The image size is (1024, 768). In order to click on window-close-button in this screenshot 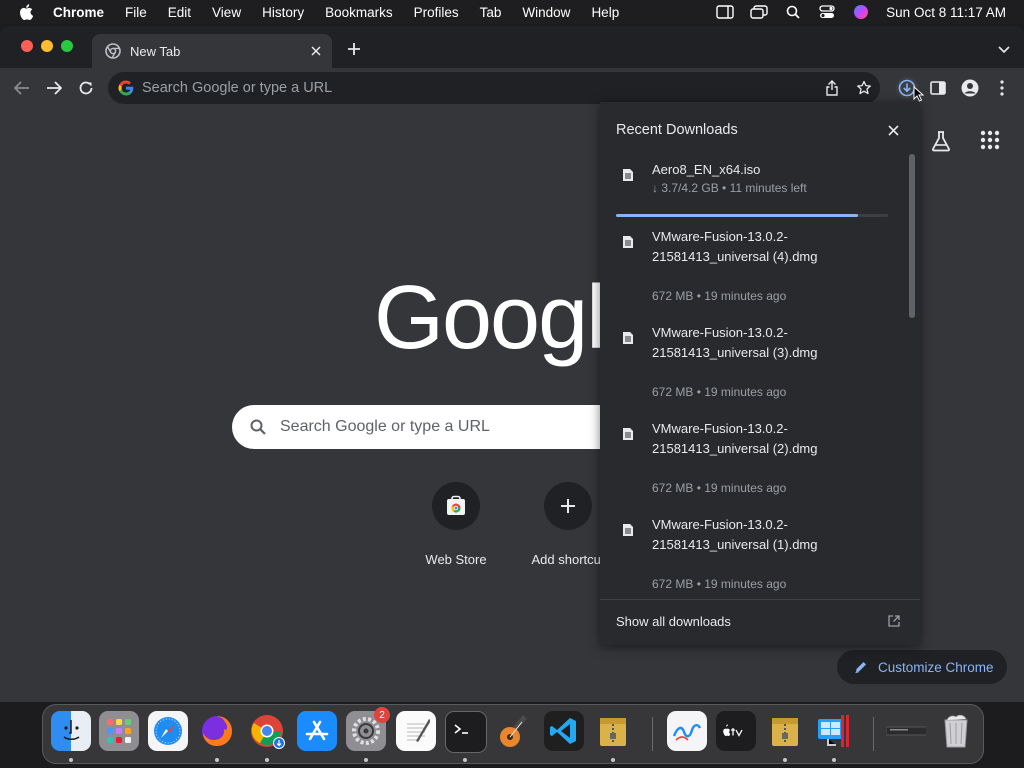, I will do `click(27, 46)`.